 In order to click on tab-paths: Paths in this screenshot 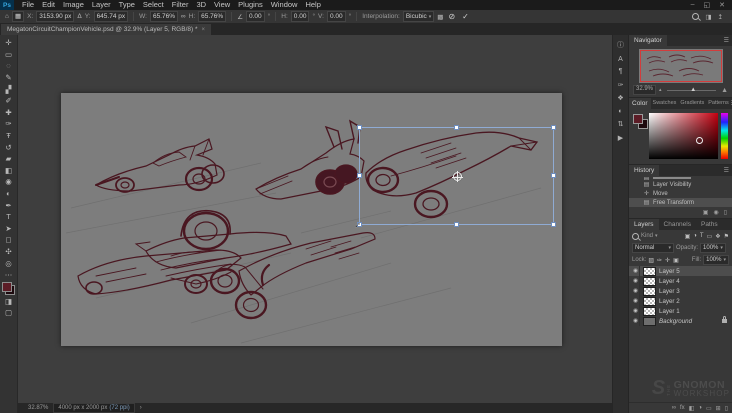, I will do `click(709, 224)`.